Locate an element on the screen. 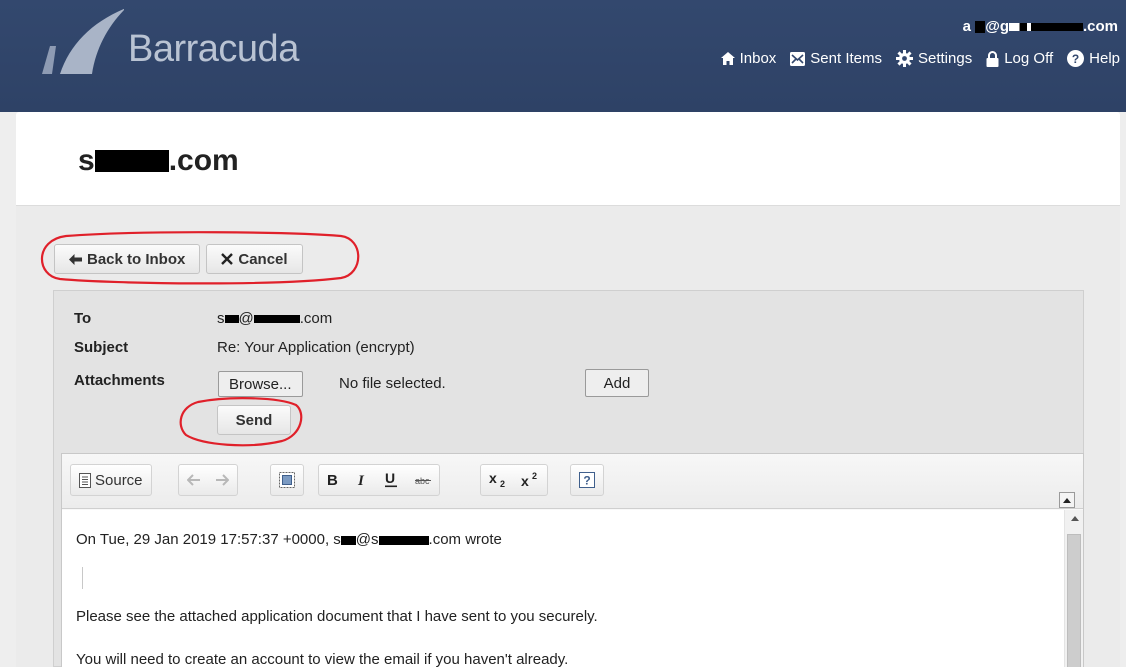  bold-button: B is located at coordinates (333, 480).